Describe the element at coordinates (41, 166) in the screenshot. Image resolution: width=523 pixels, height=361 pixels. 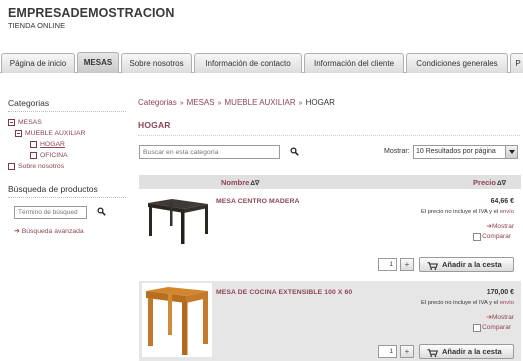
I see `category-label: Sobre nosotros` at that location.